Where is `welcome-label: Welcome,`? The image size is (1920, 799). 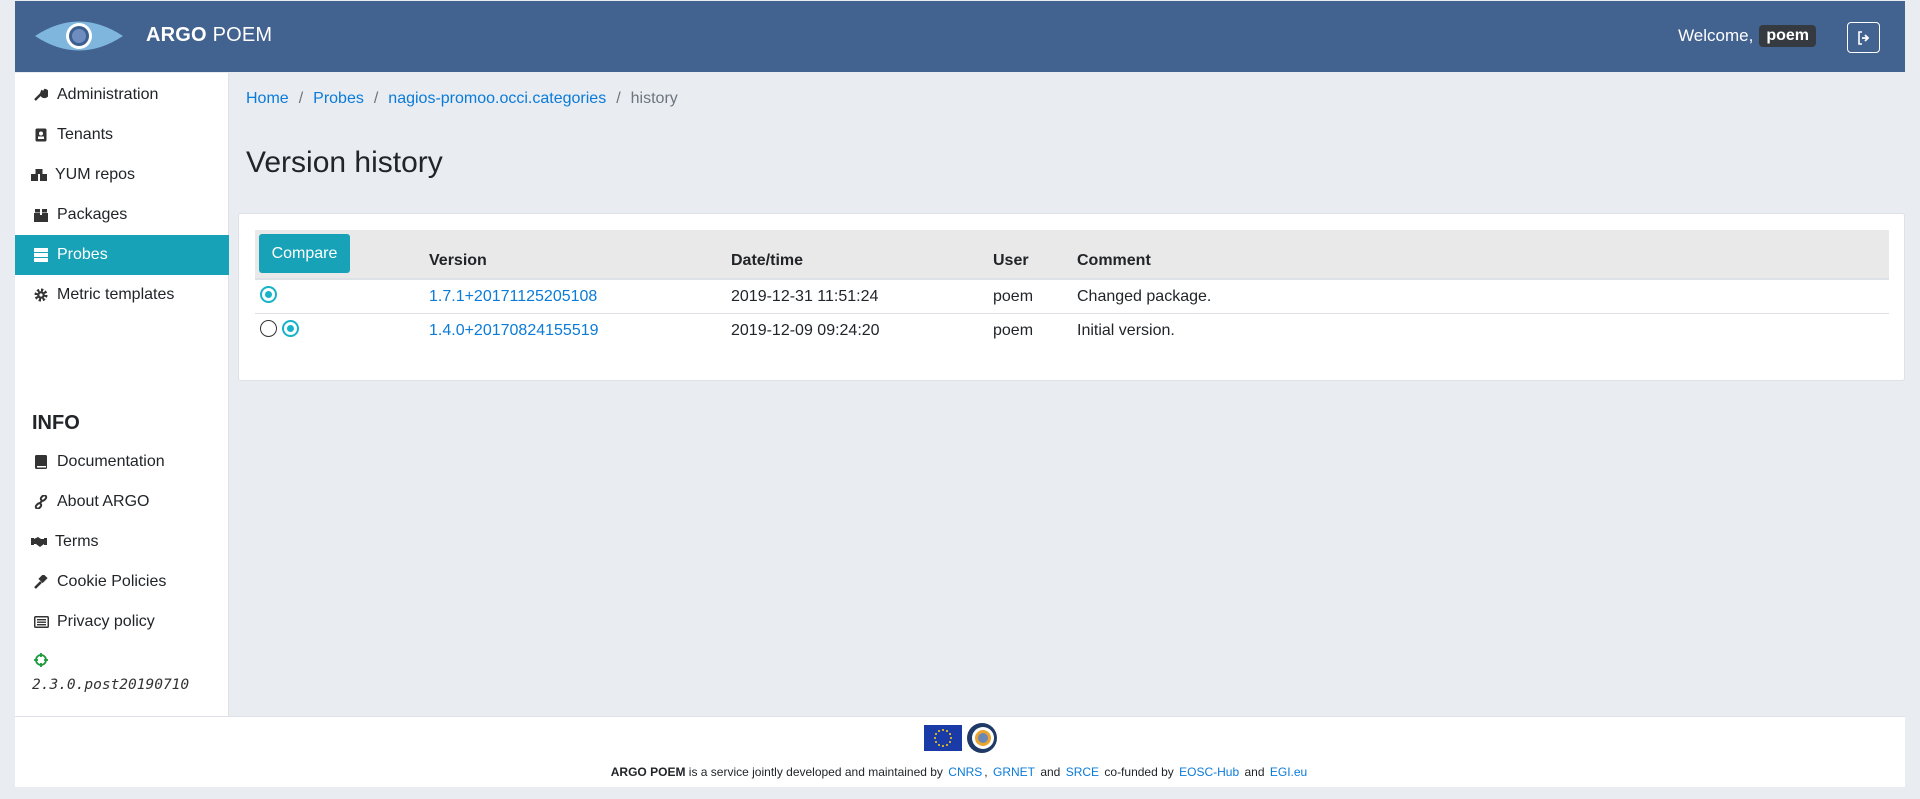 welcome-label: Welcome, is located at coordinates (1716, 35).